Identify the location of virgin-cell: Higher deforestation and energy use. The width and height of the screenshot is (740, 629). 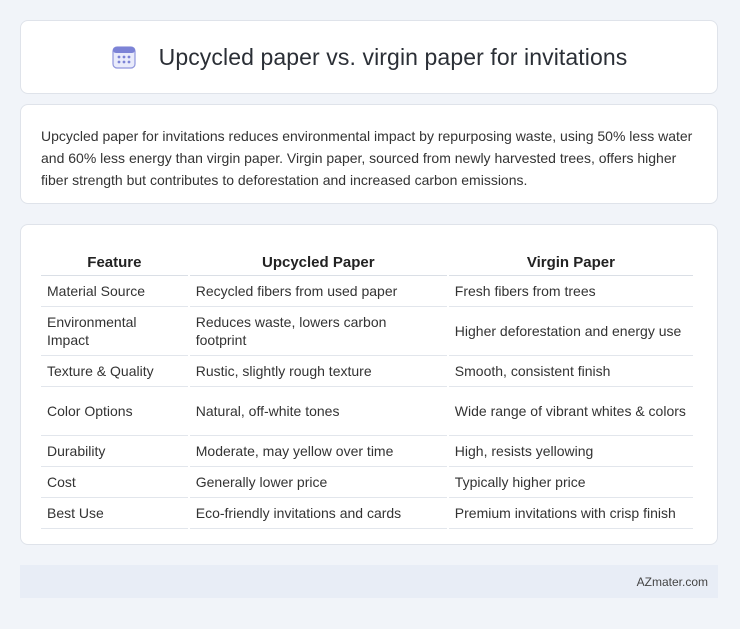
(570, 331).